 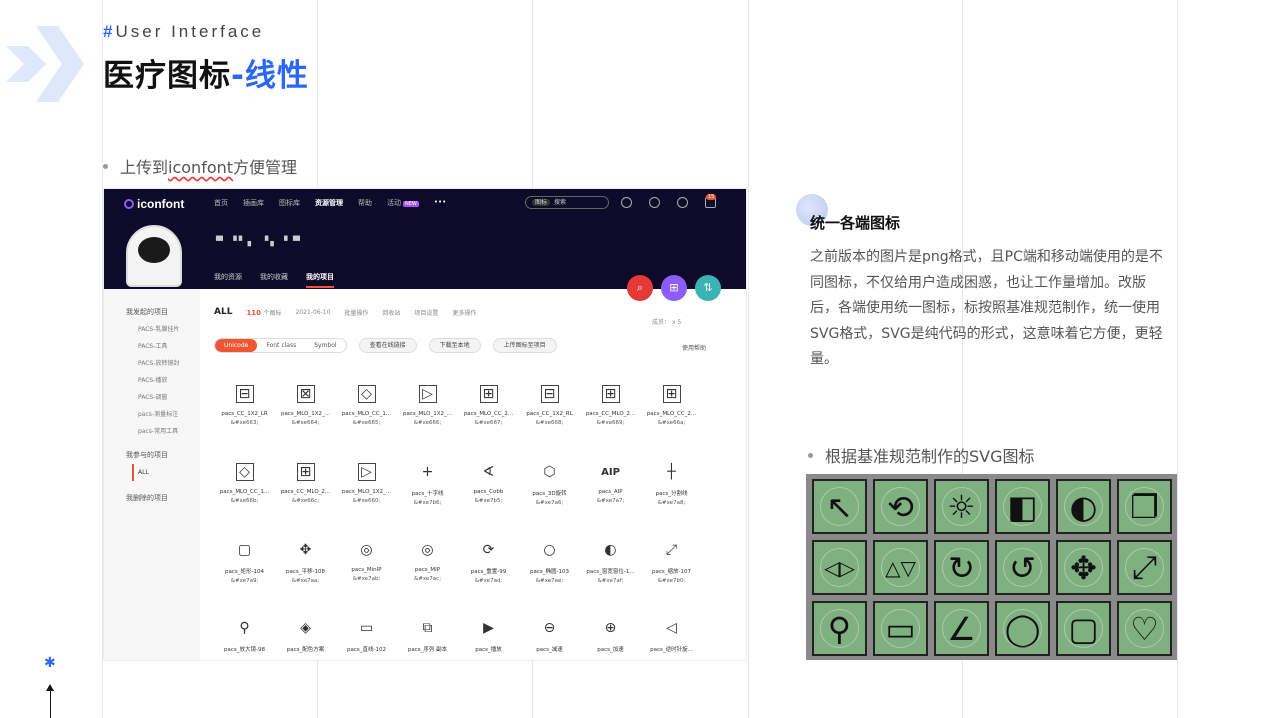 What do you see at coordinates (305, 567) in the screenshot?
I see `icon-card: ✥ pacs_平移-108 &#xe7aa;` at bounding box center [305, 567].